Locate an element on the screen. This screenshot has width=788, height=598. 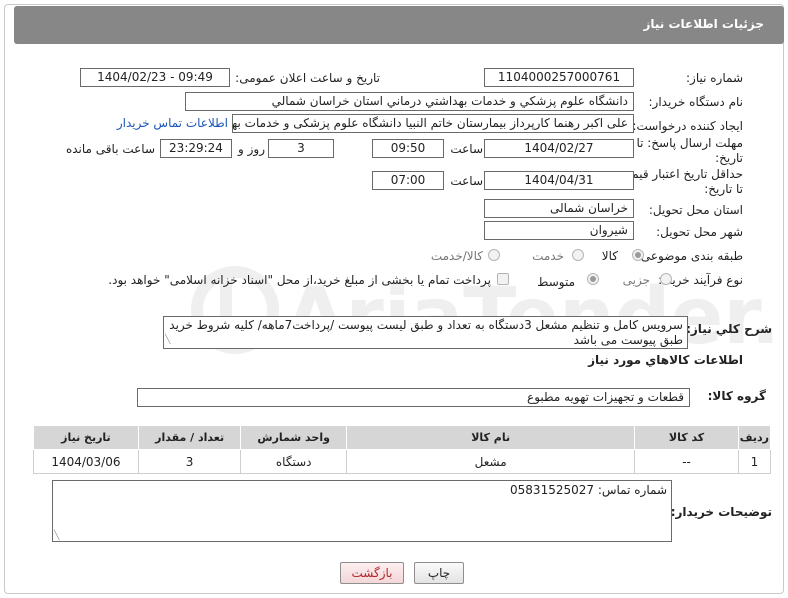
goods-section-title: اطلاعات کالاهاي مورد نیاز is located at coordinates (665, 360).